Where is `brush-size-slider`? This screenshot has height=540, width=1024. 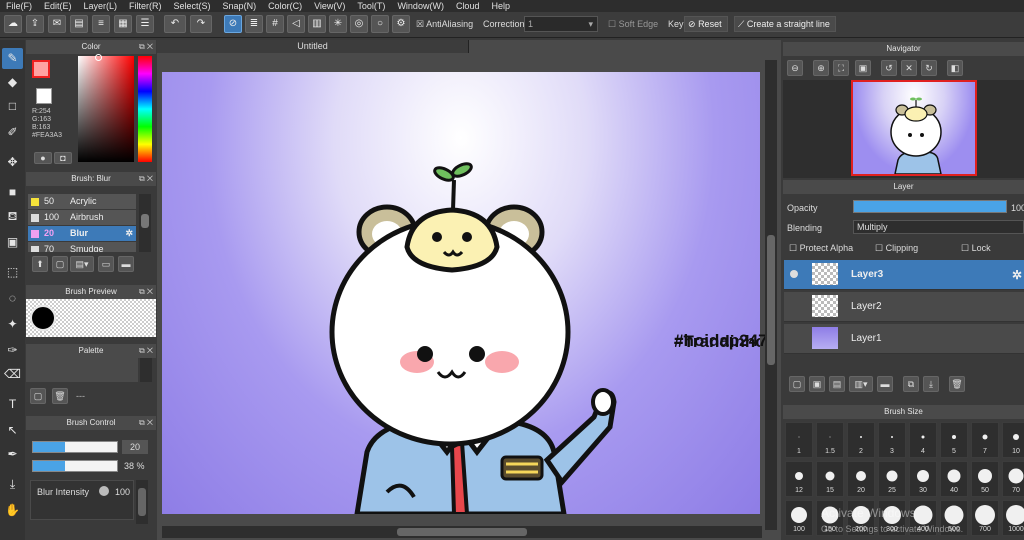
brush-size-slider is located at coordinates (75, 447).